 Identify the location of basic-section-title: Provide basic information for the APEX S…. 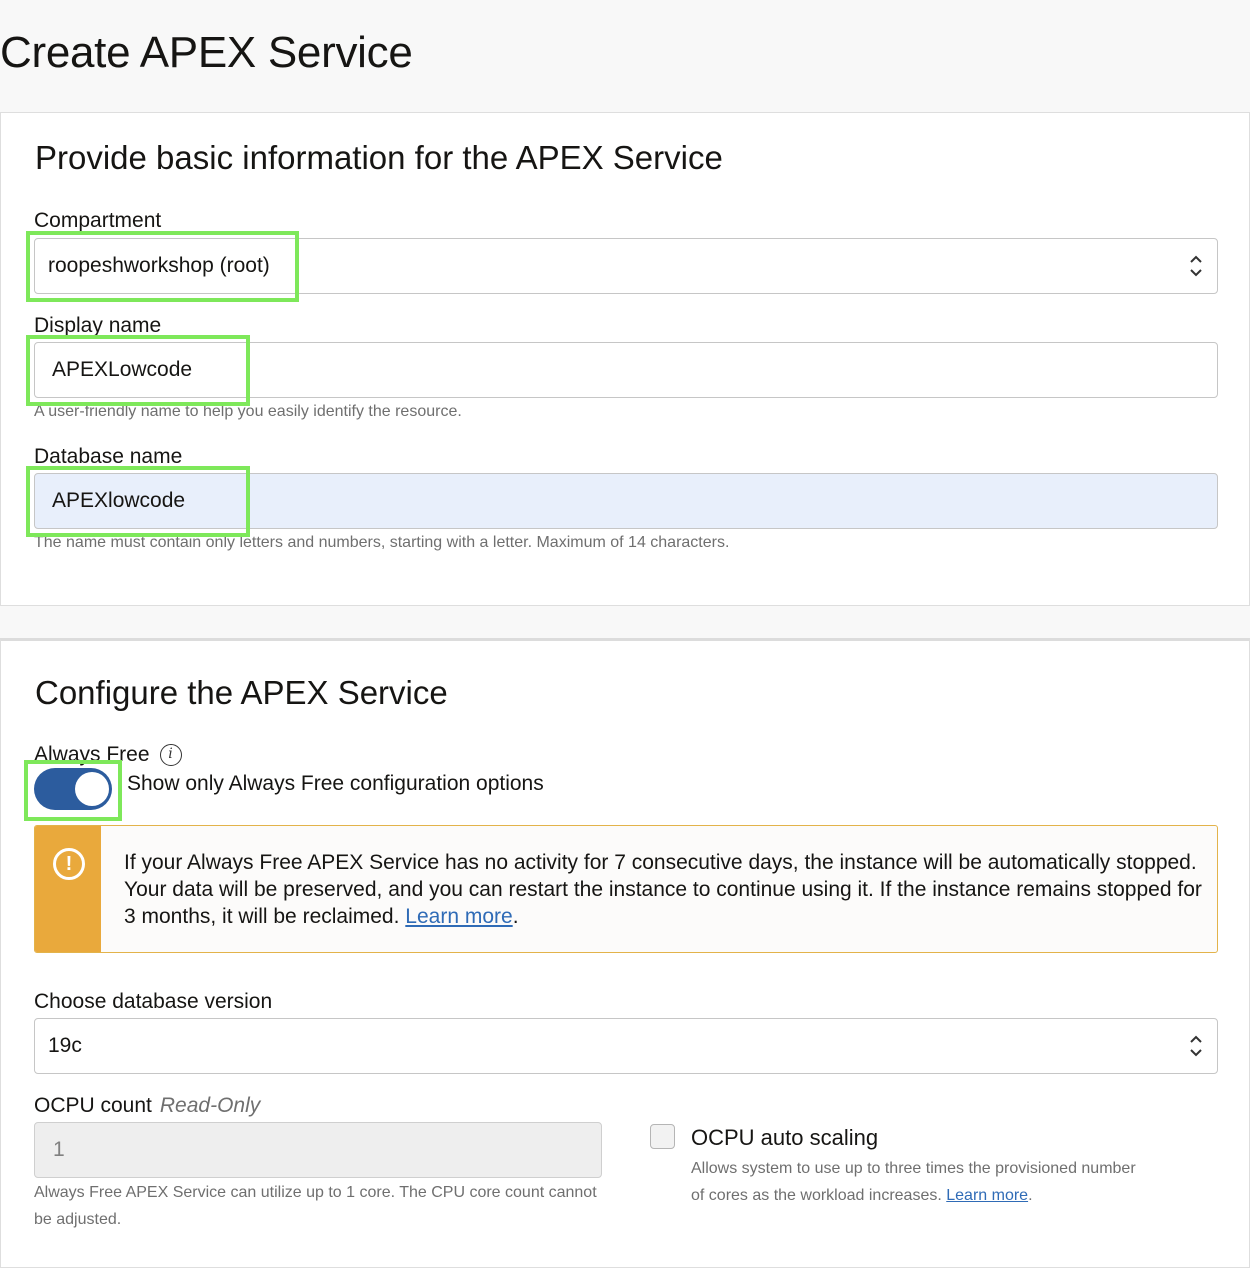
(379, 157).